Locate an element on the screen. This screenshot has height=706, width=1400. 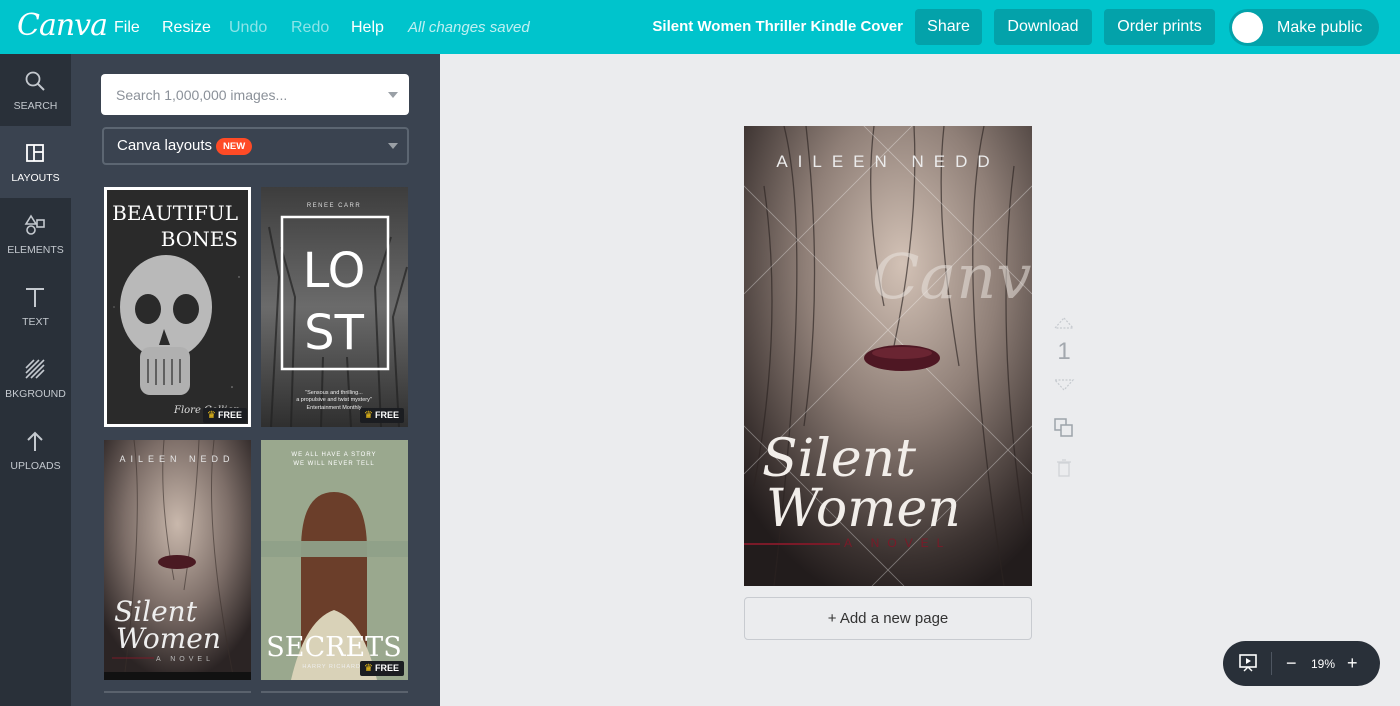
move-page-down-icon is located at coordinates (1064, 385).